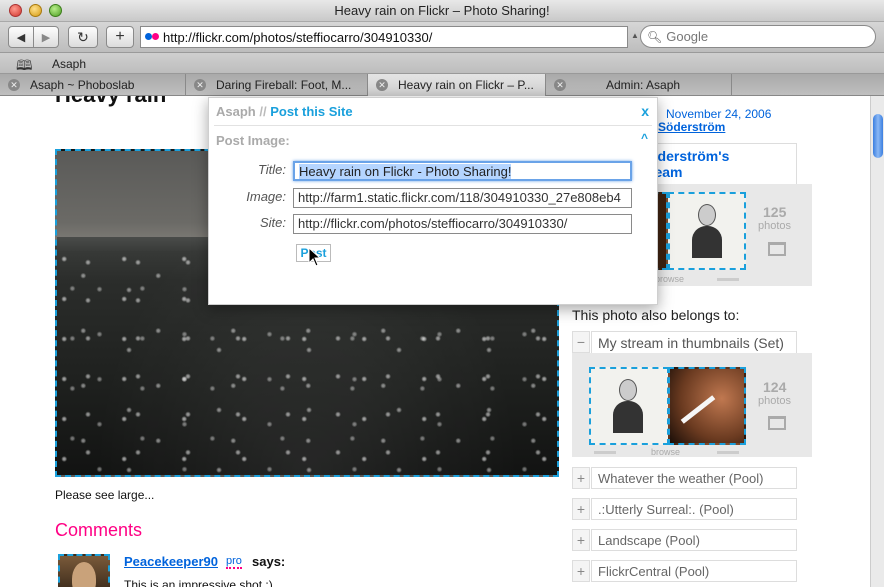  What do you see at coordinates (171, 561) in the screenshot?
I see `commenter-name-link: Peacekeeper90` at bounding box center [171, 561].